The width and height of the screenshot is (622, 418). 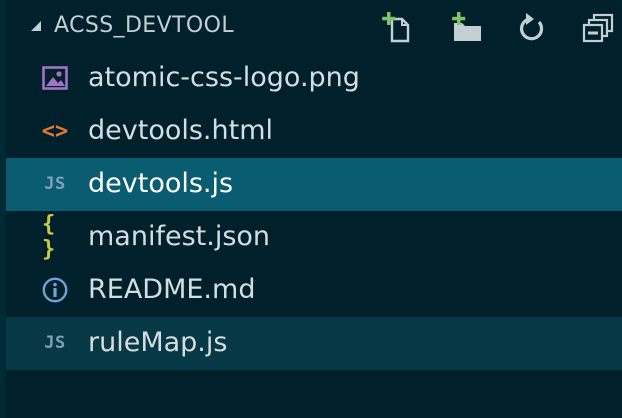 I want to click on folder-title: ACSS_DEVTOOL, so click(x=144, y=25).